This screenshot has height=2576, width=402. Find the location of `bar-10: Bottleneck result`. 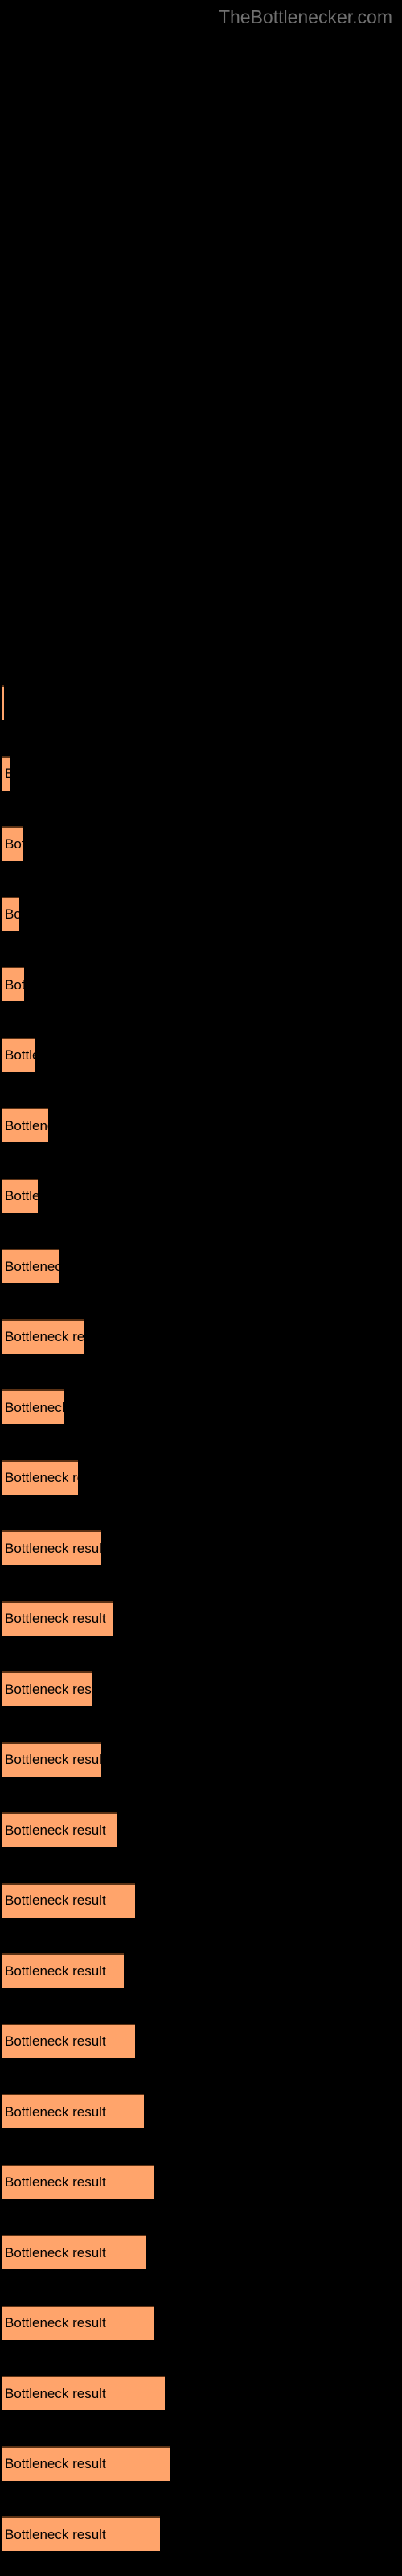

bar-10: Bottleneck result is located at coordinates (33, 1406).